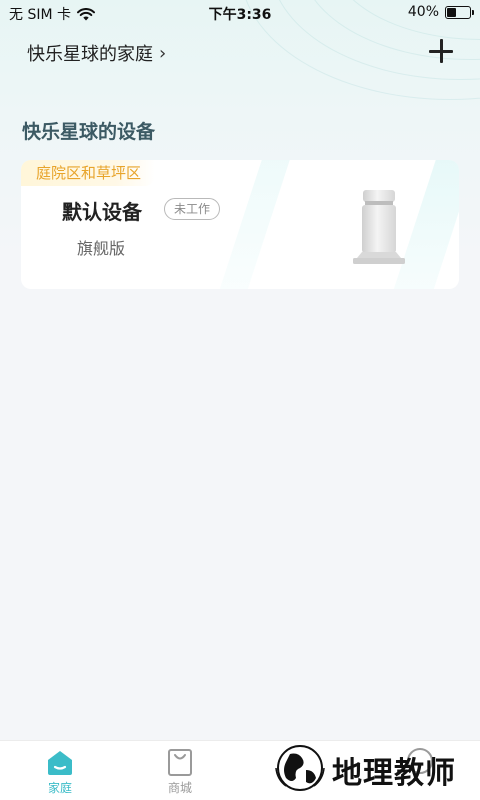 This screenshot has width=480, height=800. I want to click on globe-logo-icon, so click(300, 768).